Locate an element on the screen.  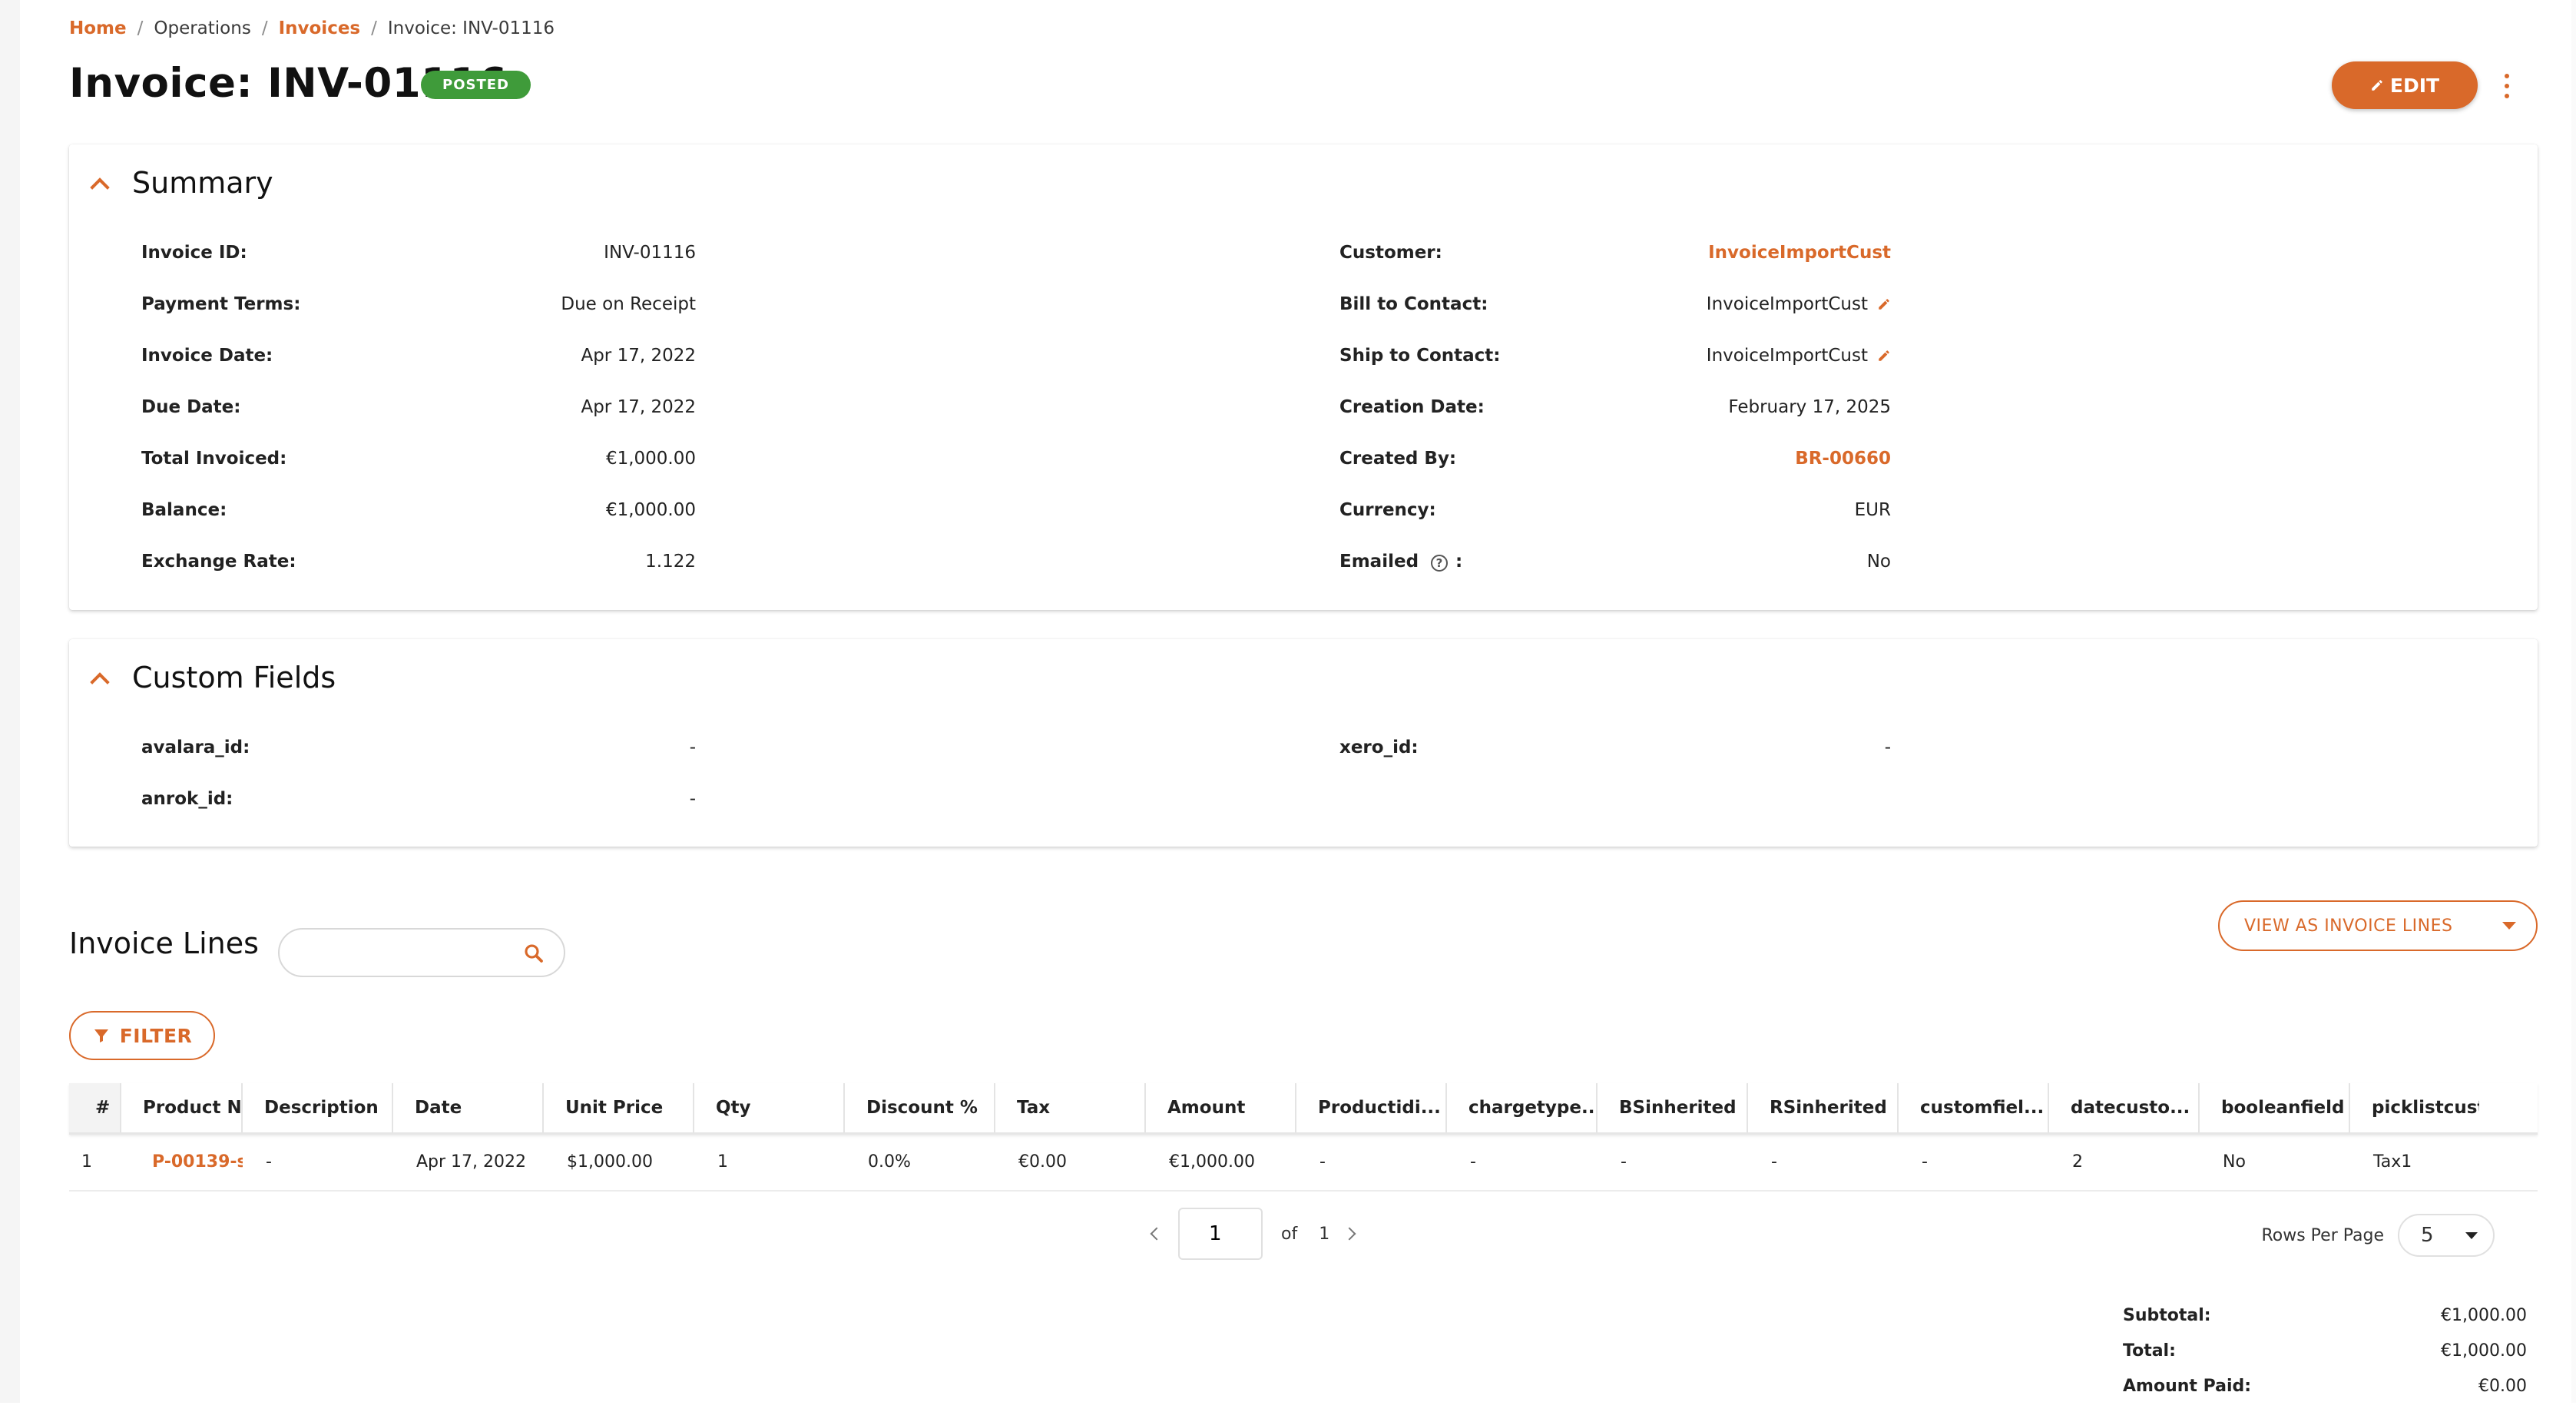
summary-header: Summary is located at coordinates (182, 183).